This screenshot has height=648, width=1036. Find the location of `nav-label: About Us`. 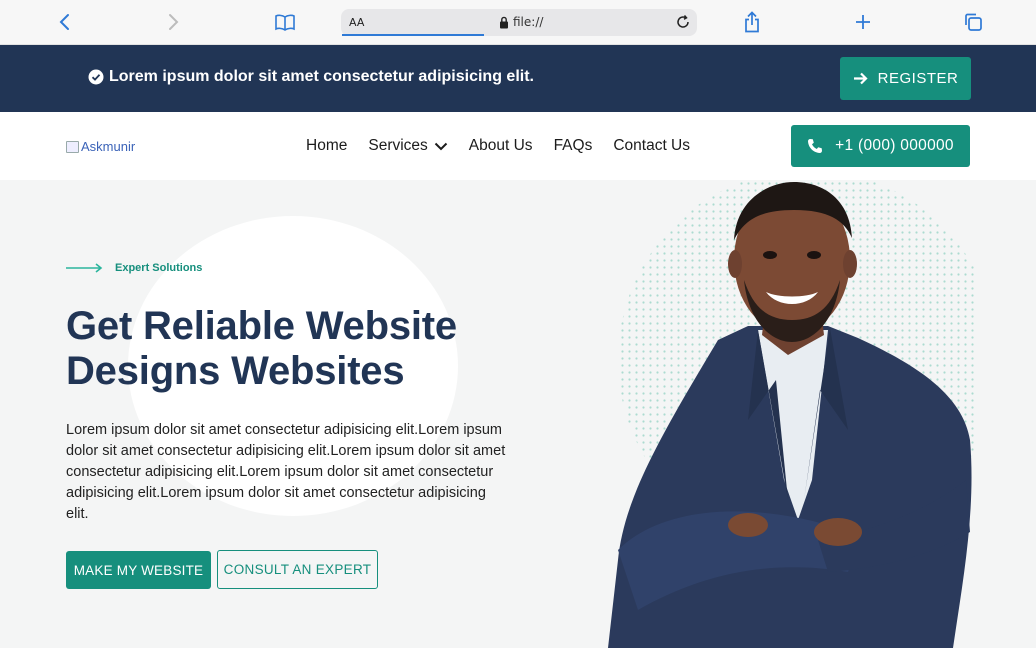

nav-label: About Us is located at coordinates (500, 145).